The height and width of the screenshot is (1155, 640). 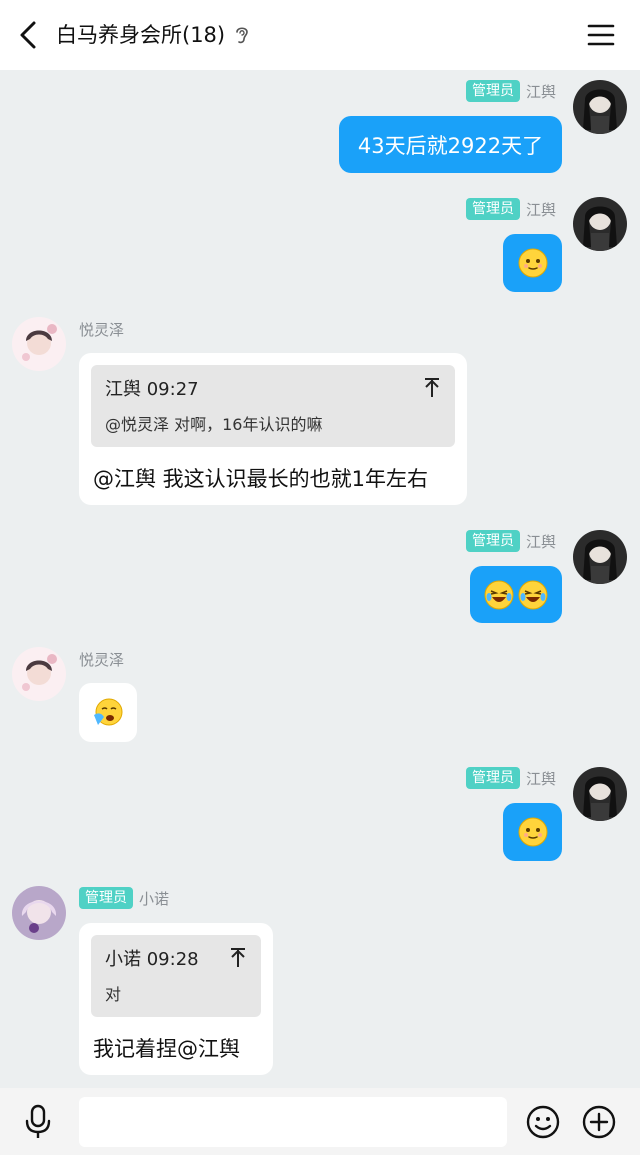 What do you see at coordinates (38, 1122) in the screenshot?
I see `microphone-icon` at bounding box center [38, 1122].